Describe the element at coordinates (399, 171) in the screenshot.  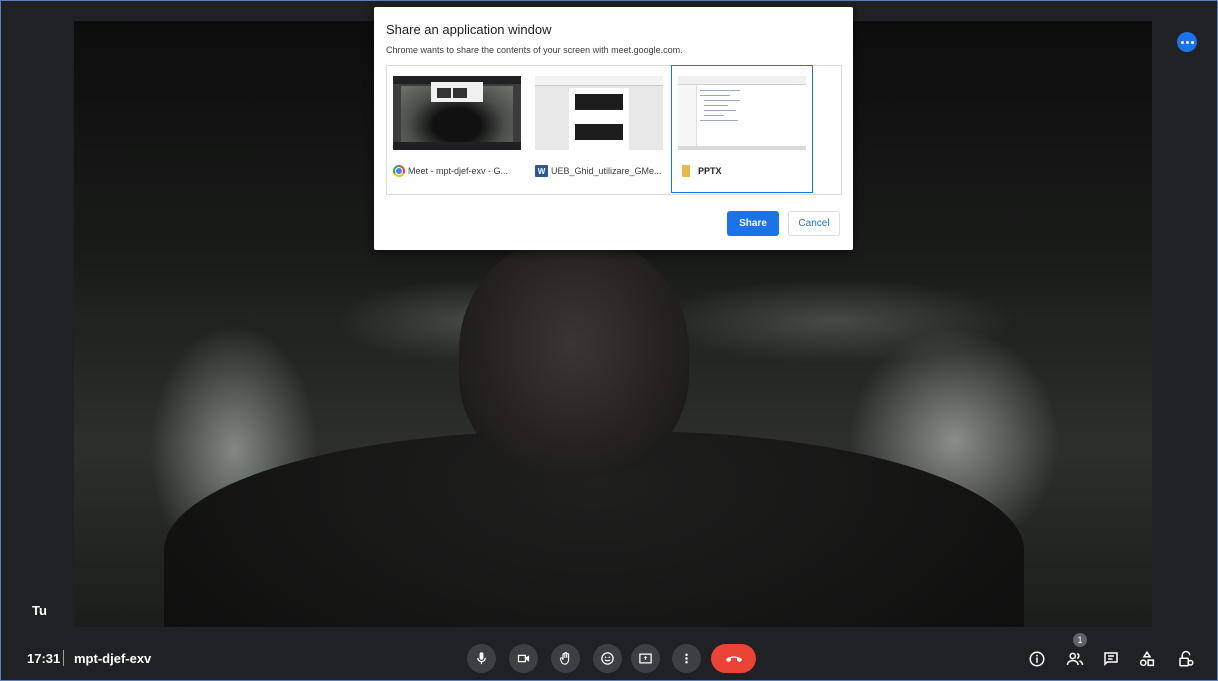
I see `chrome-icon` at that location.